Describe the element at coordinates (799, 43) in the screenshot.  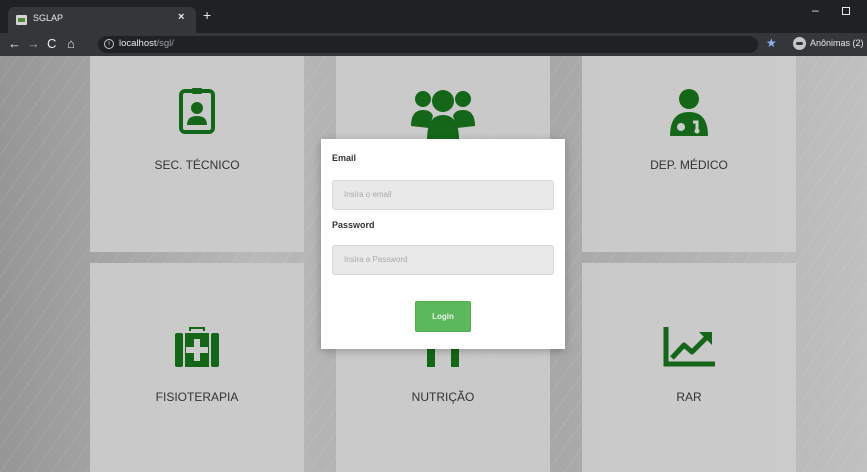
I see `incognito-profile-icon` at that location.